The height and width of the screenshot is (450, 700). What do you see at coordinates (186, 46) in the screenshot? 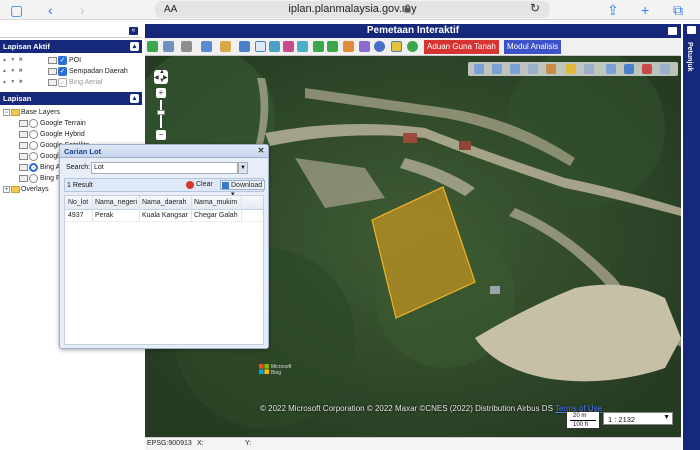
I see `zoom-icon` at bounding box center [186, 46].